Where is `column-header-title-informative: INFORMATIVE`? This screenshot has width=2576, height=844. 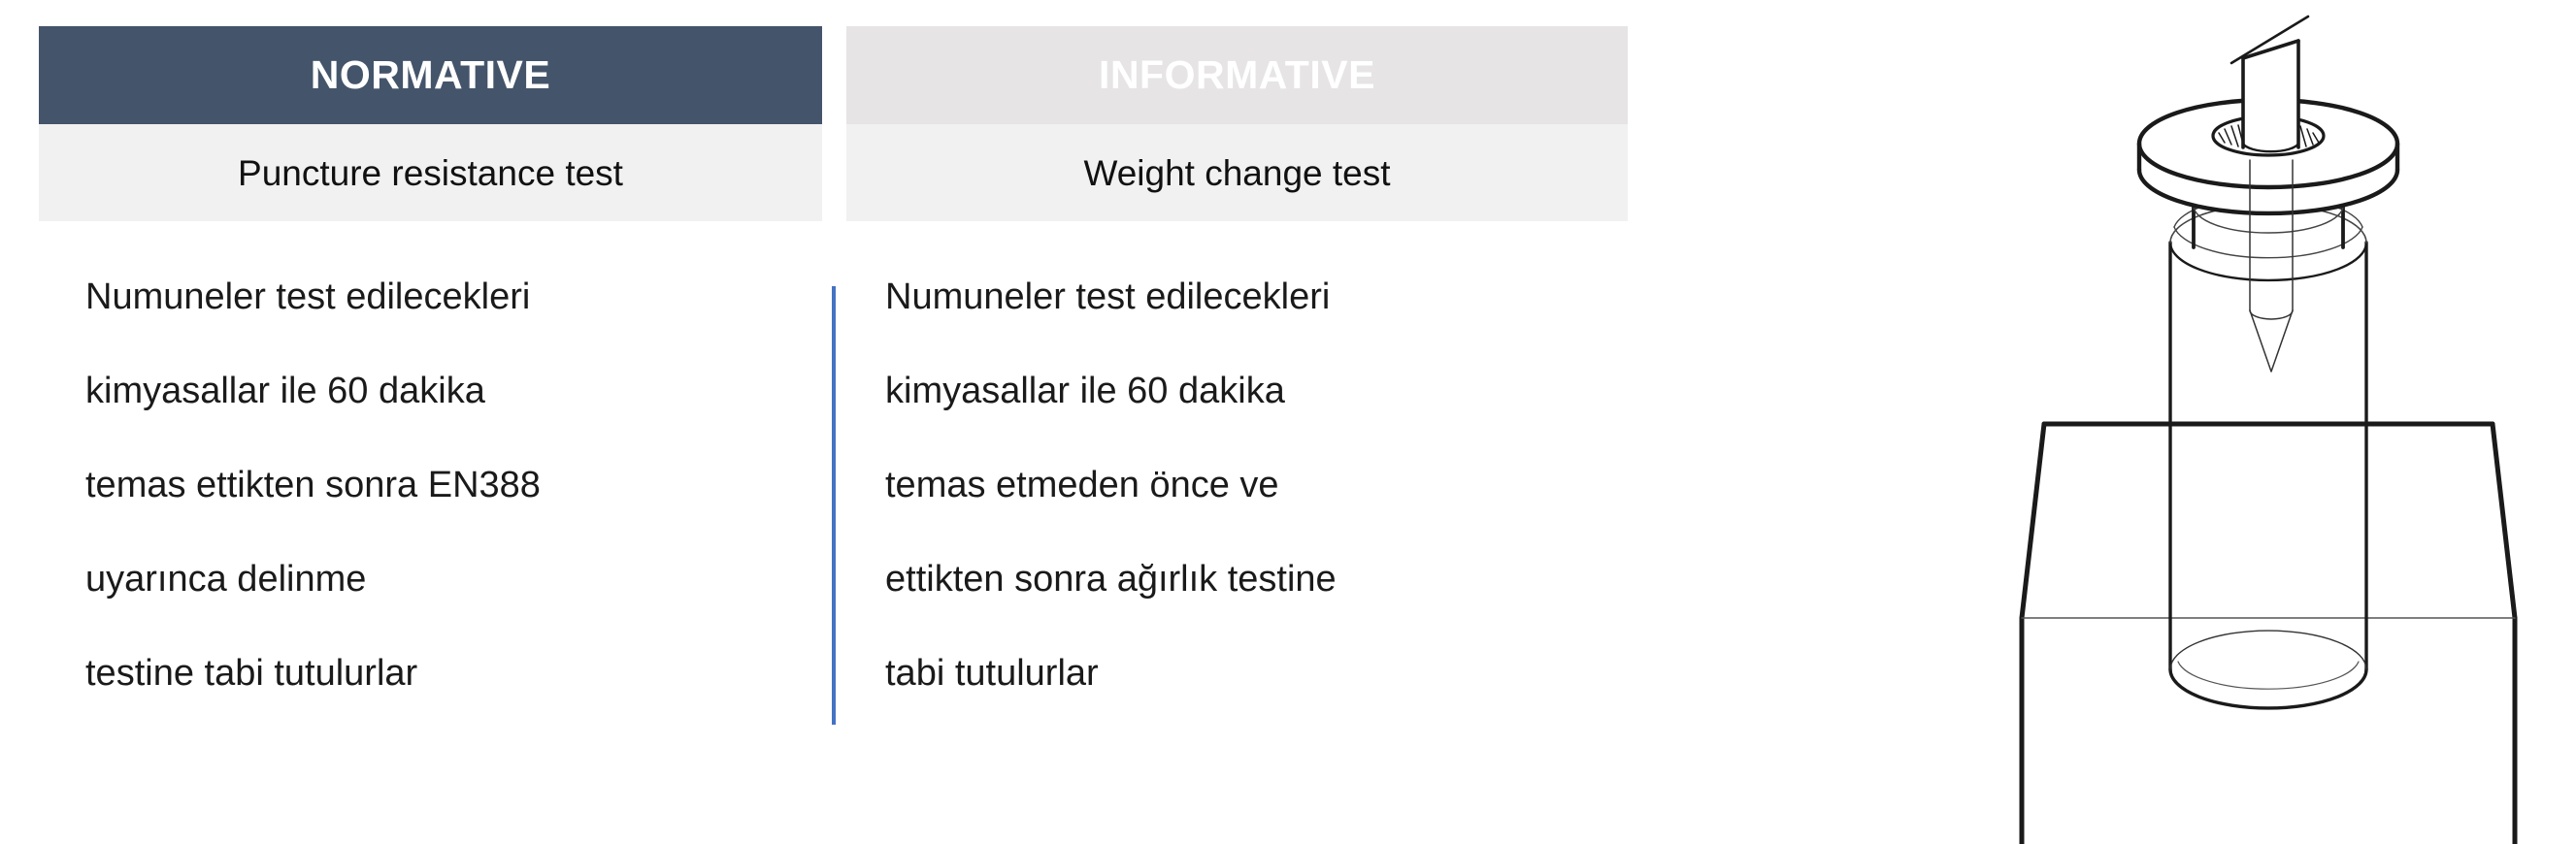 column-header-title-informative: INFORMATIVE is located at coordinates (1237, 74).